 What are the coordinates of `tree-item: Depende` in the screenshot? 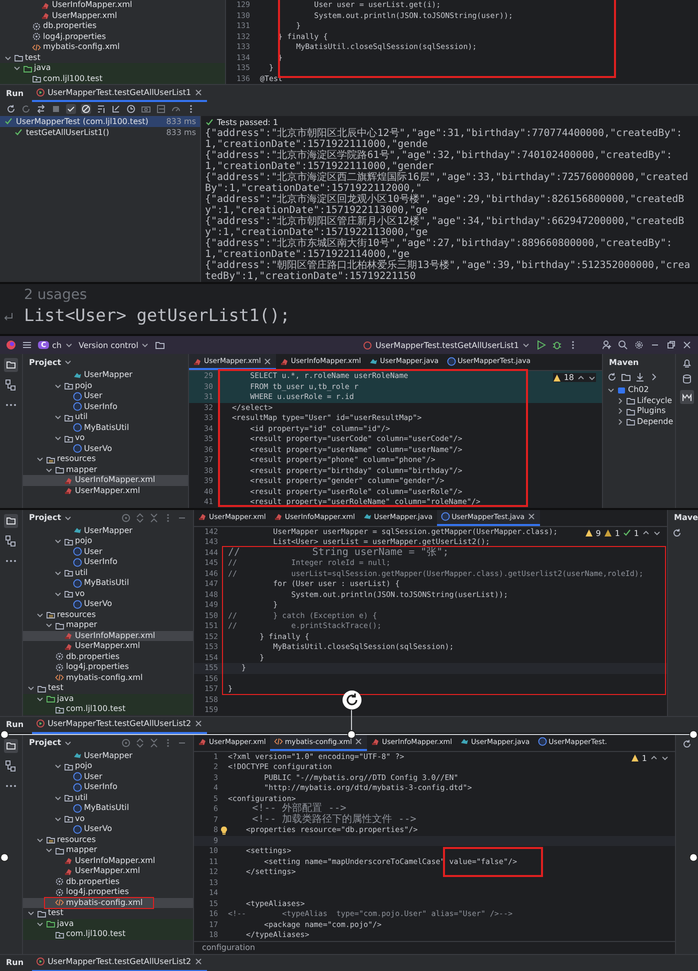 It's located at (639, 421).